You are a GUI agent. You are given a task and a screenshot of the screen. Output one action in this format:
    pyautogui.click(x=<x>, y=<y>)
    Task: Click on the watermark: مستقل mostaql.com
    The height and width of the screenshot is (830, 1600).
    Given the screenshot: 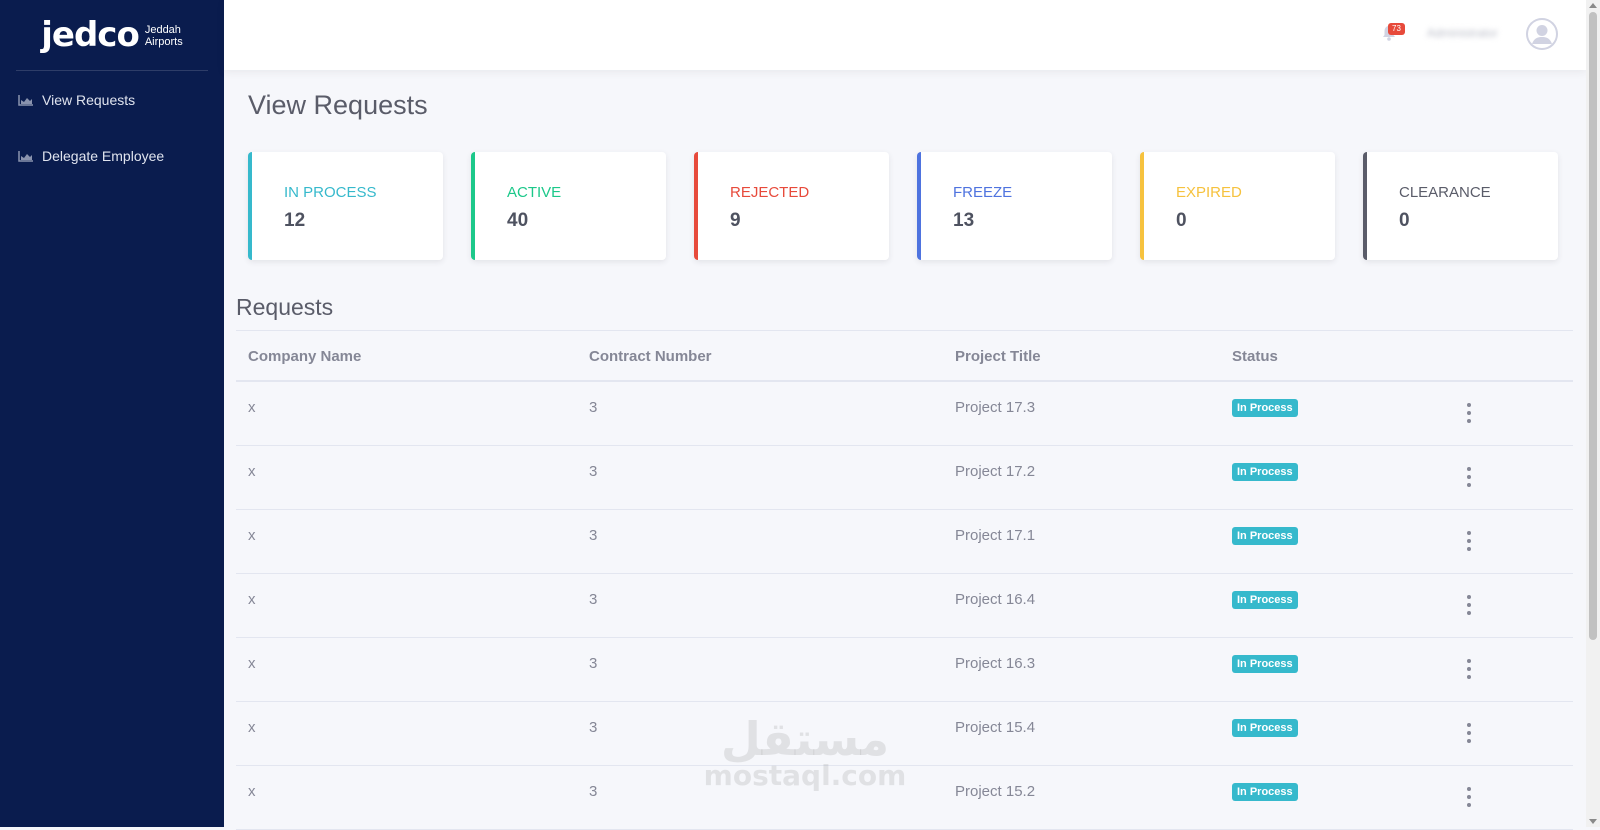 What is the action you would take?
    pyautogui.click(x=805, y=753)
    